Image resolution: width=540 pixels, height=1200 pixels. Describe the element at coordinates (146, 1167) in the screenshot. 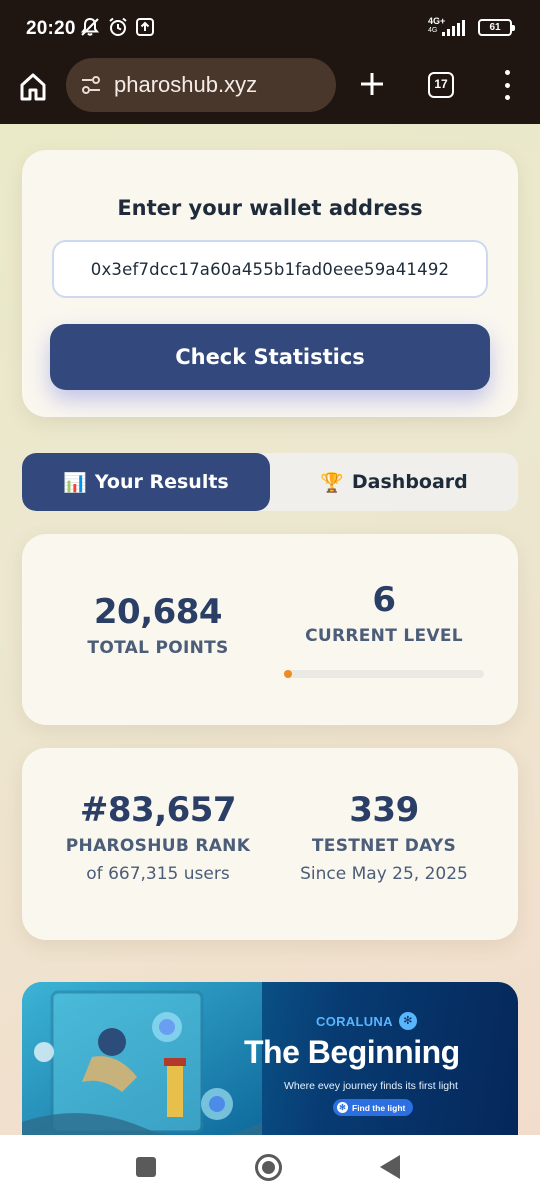

I see `recents-icon` at that location.